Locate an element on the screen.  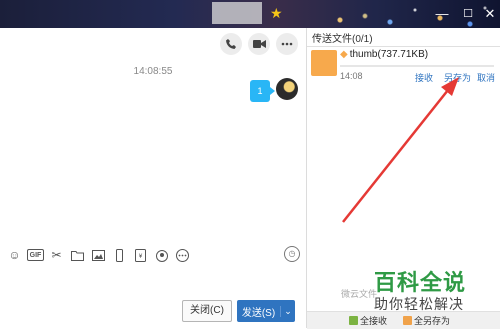
voice-call-button is located at coordinates (231, 44).